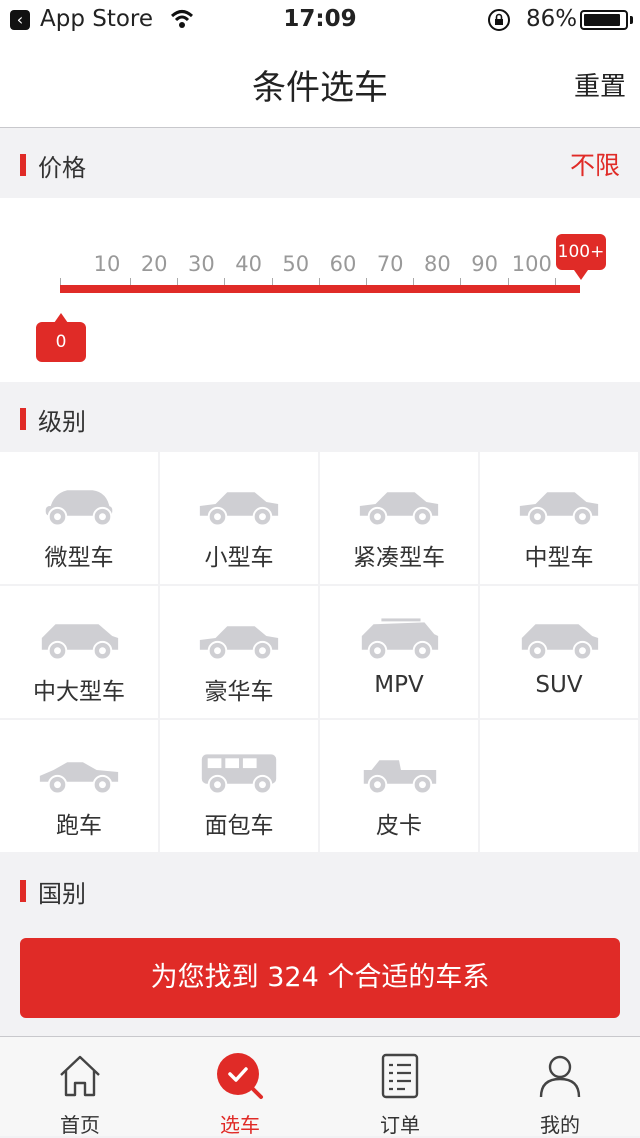 This screenshot has width=640, height=1138. I want to click on level-option: 面包车, so click(239, 786).